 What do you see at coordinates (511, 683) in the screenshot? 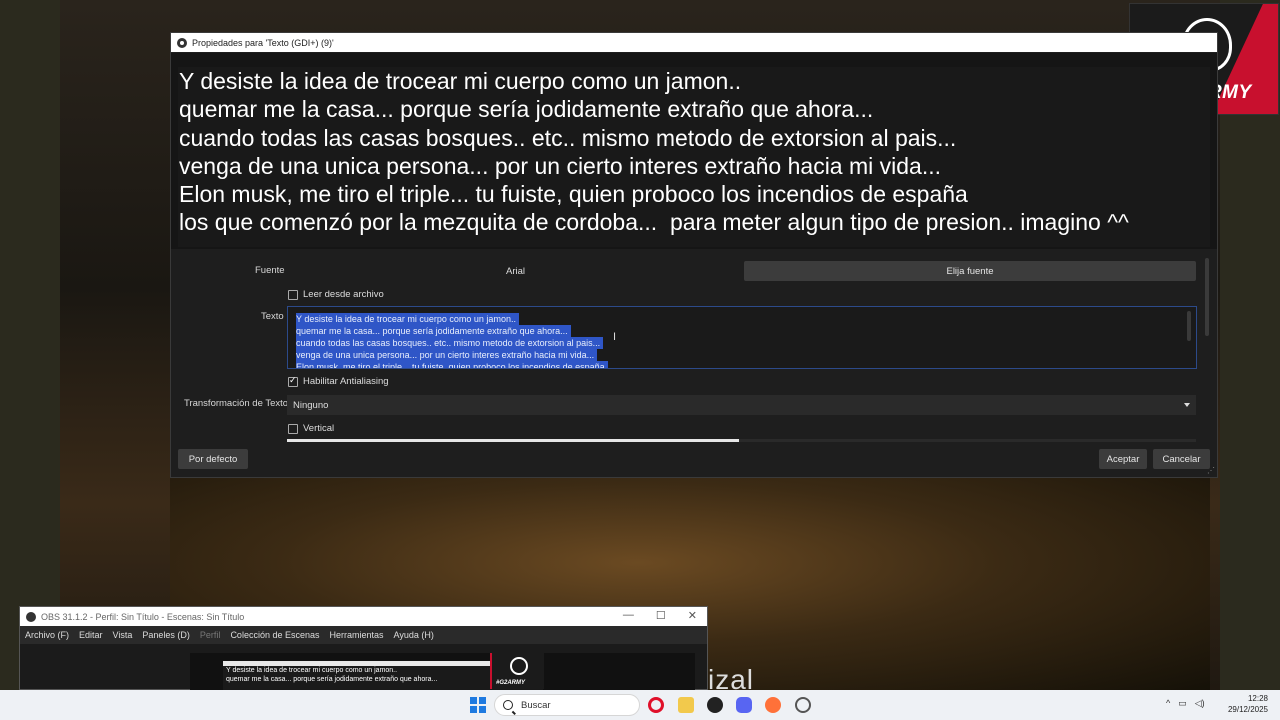
I see `mini-logo-tag: #G2ARMY` at bounding box center [511, 683].